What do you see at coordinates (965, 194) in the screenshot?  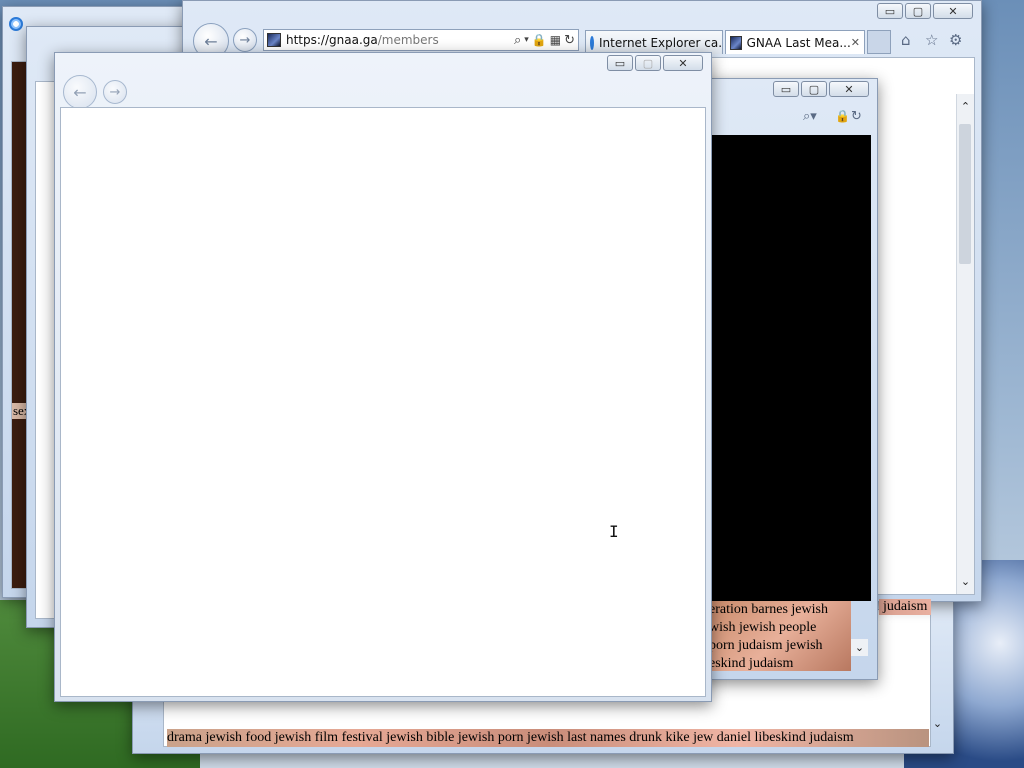 I see `scrollbar-thumb` at bounding box center [965, 194].